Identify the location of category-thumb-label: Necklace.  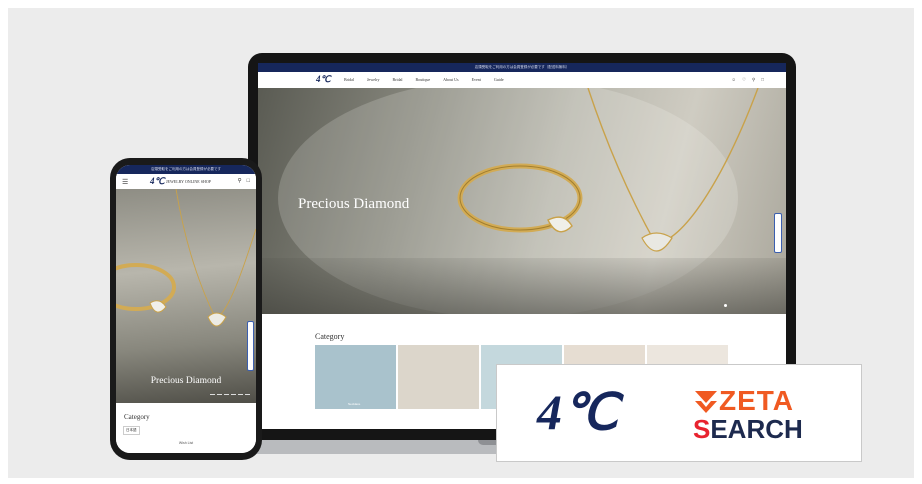
(354, 404).